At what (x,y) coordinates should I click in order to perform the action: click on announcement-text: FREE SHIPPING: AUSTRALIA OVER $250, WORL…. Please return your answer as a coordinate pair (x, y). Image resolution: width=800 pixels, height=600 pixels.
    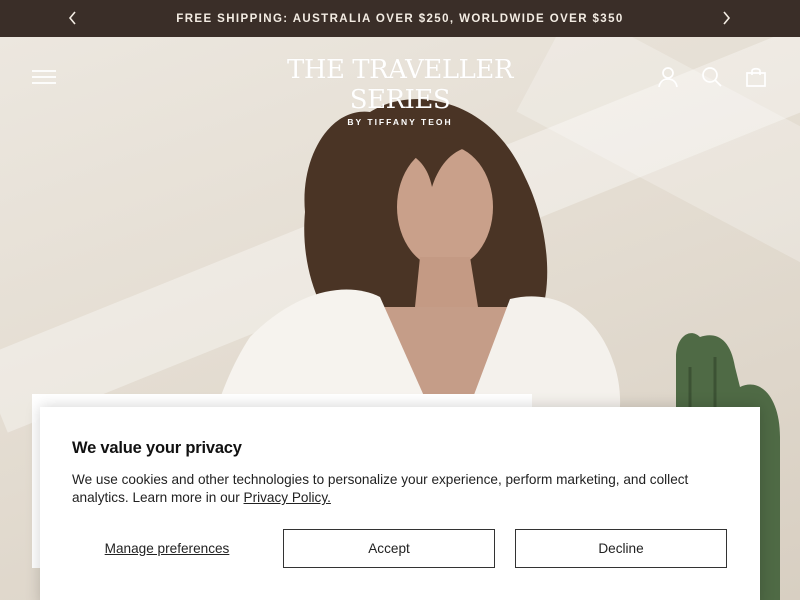
    Looking at the image, I should click on (400, 18).